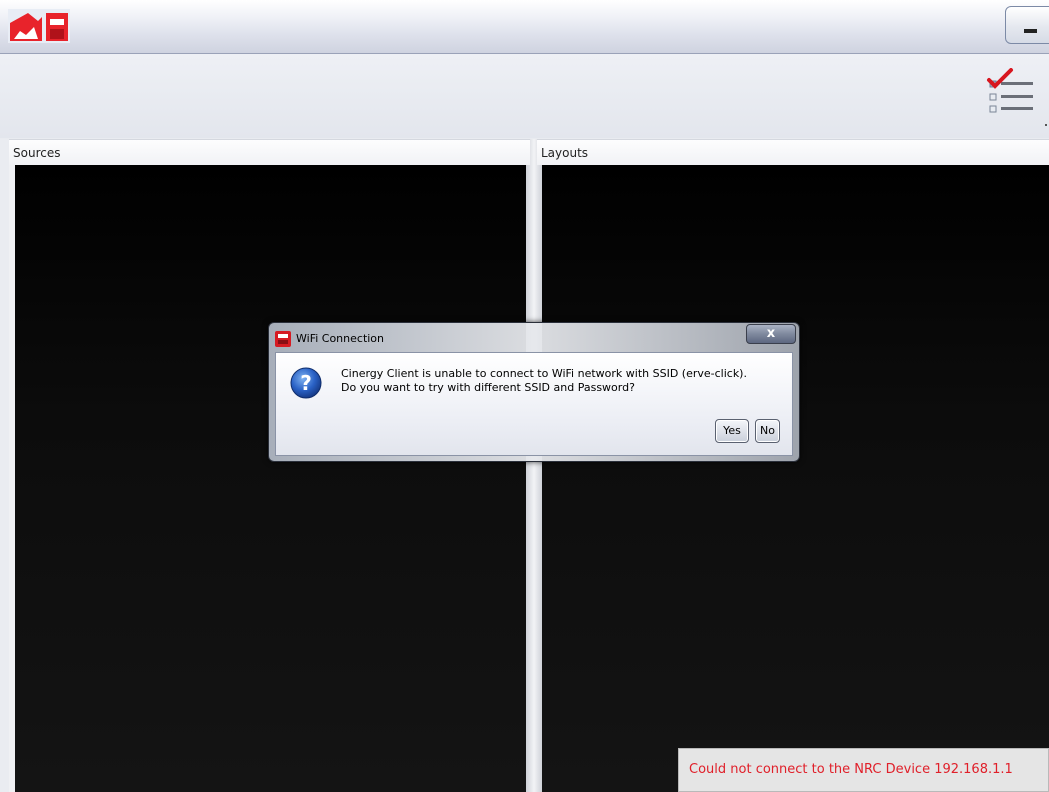  I want to click on left-gutter, so click(4, 465).